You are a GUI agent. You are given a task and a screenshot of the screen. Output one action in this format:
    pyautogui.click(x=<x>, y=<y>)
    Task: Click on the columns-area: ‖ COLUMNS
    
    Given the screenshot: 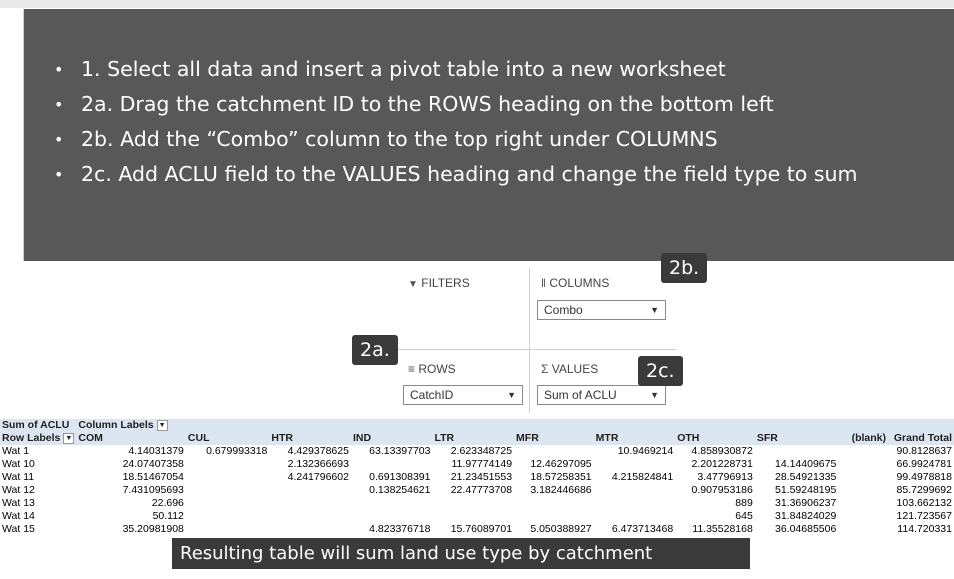 What is the action you would take?
    pyautogui.click(x=575, y=283)
    